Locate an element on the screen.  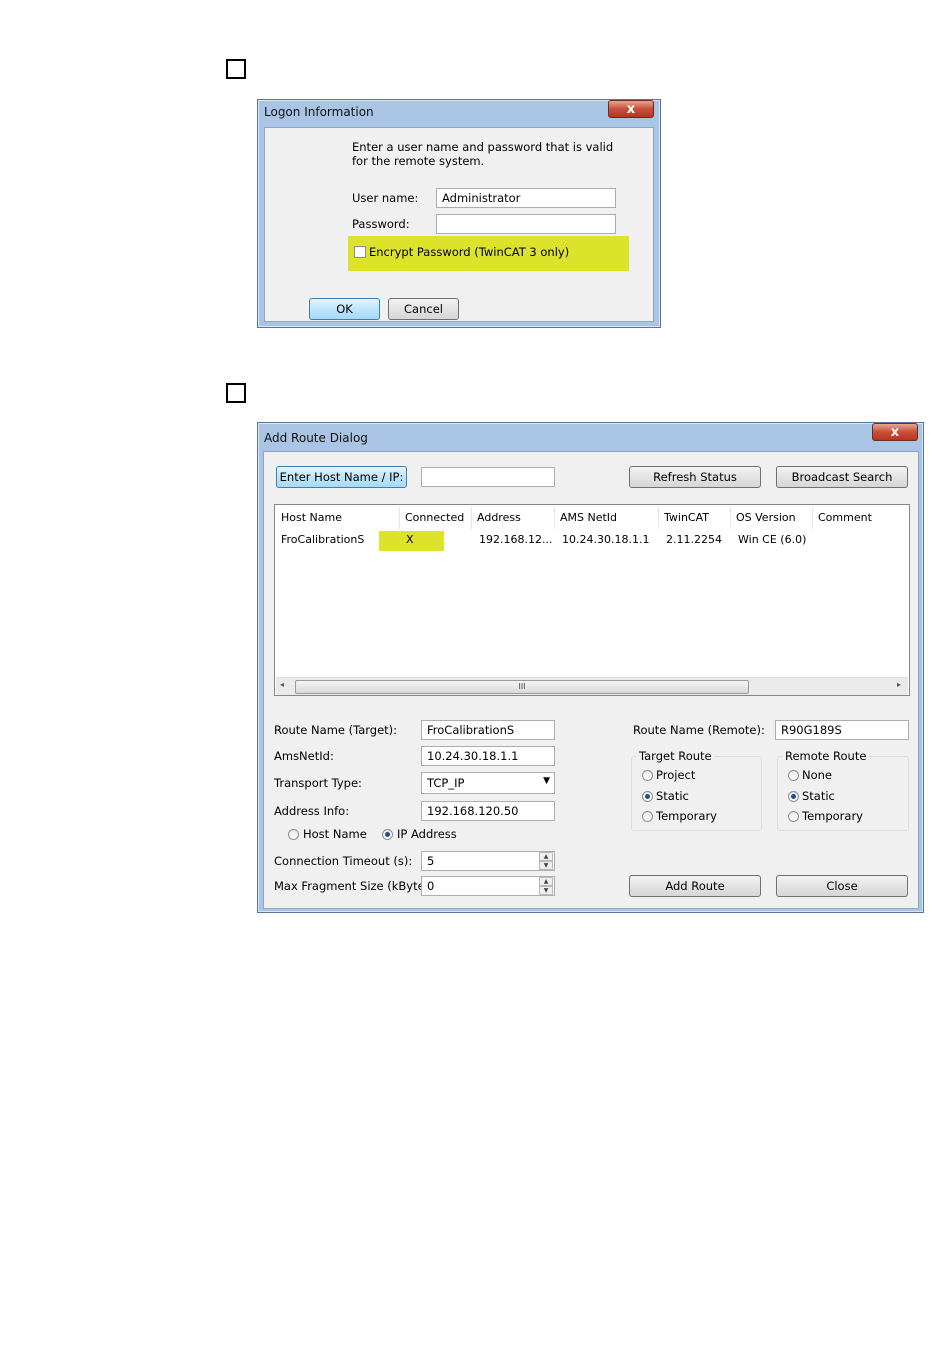
add-route-button: Add Route is located at coordinates (695, 886).